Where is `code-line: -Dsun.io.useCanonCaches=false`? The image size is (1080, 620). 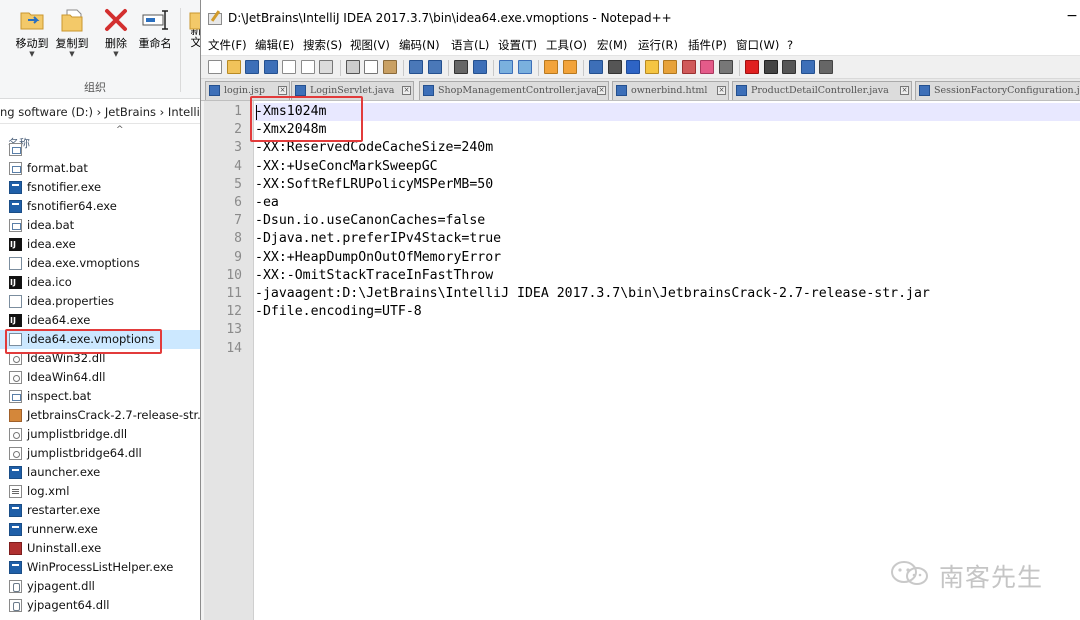 code-line: -Dsun.io.useCanonCaches=false is located at coordinates (370, 221).